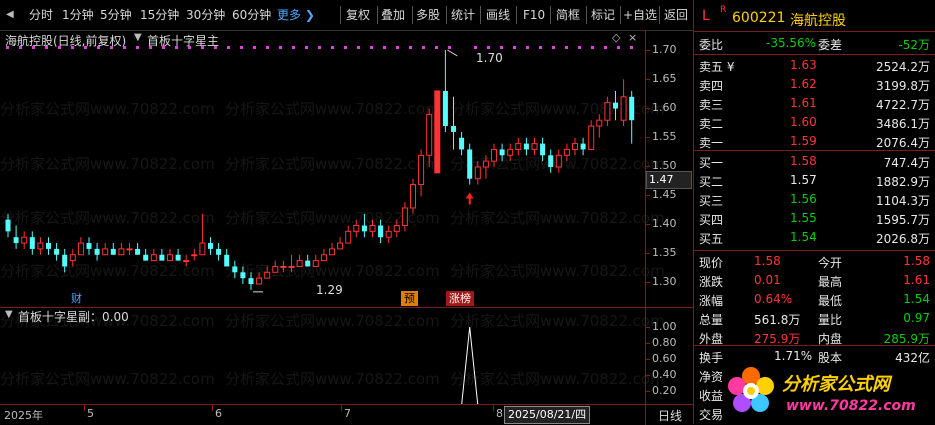  Describe the element at coordinates (78, 15) in the screenshot. I see `tab-1min: 1分钟` at that location.